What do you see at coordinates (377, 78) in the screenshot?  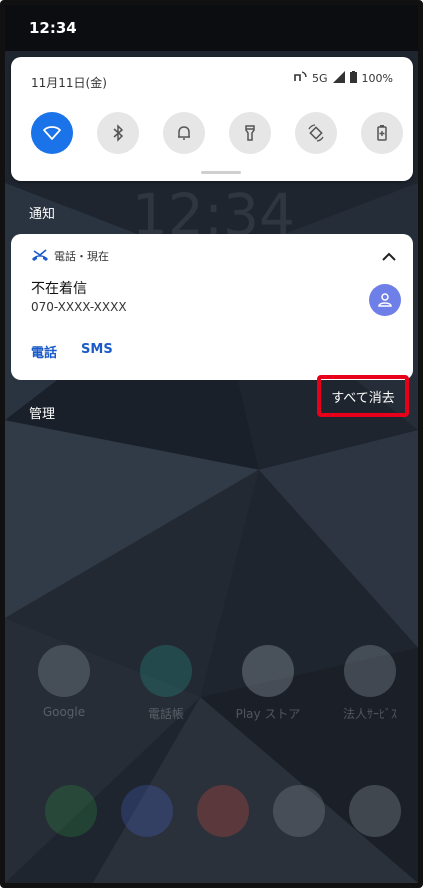 I see `battery-percent: 100%` at bounding box center [377, 78].